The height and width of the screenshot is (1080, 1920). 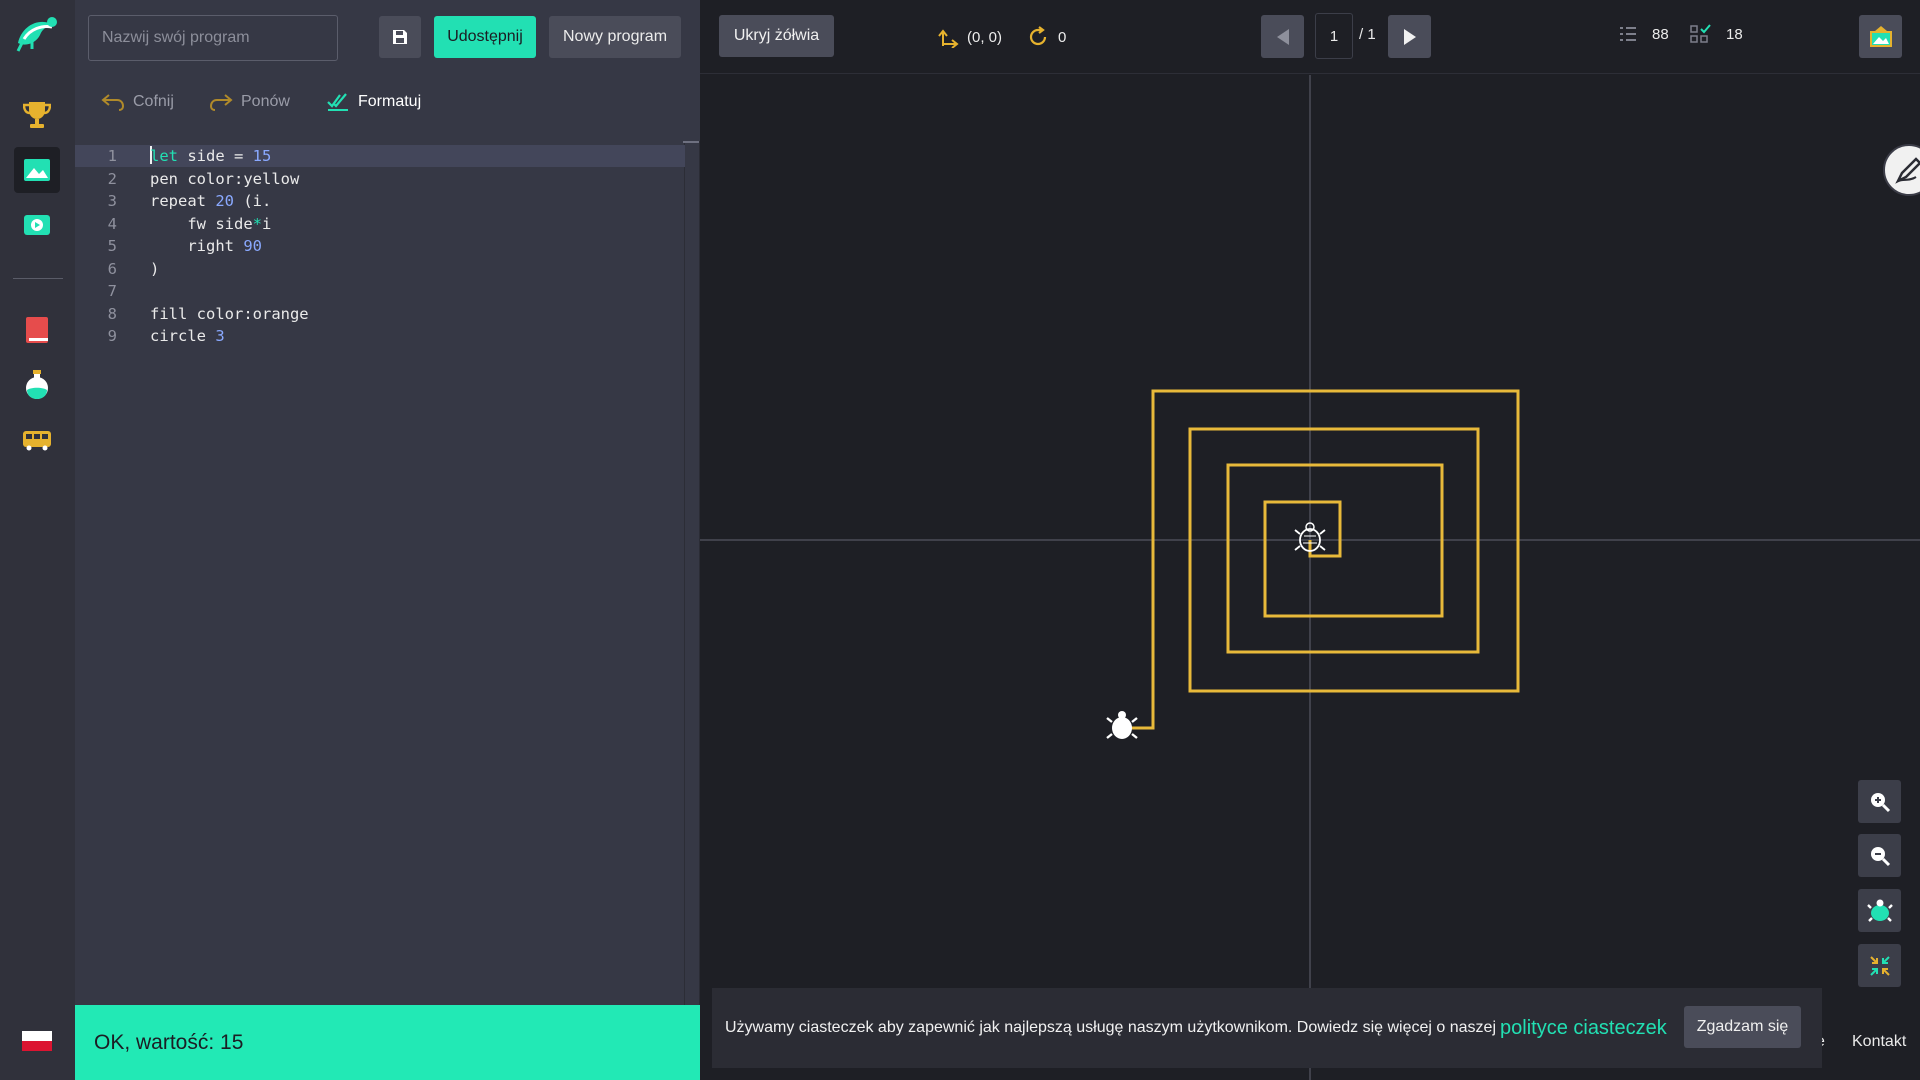 I want to click on code-line: 5 right 90, so click(x=380, y=246).